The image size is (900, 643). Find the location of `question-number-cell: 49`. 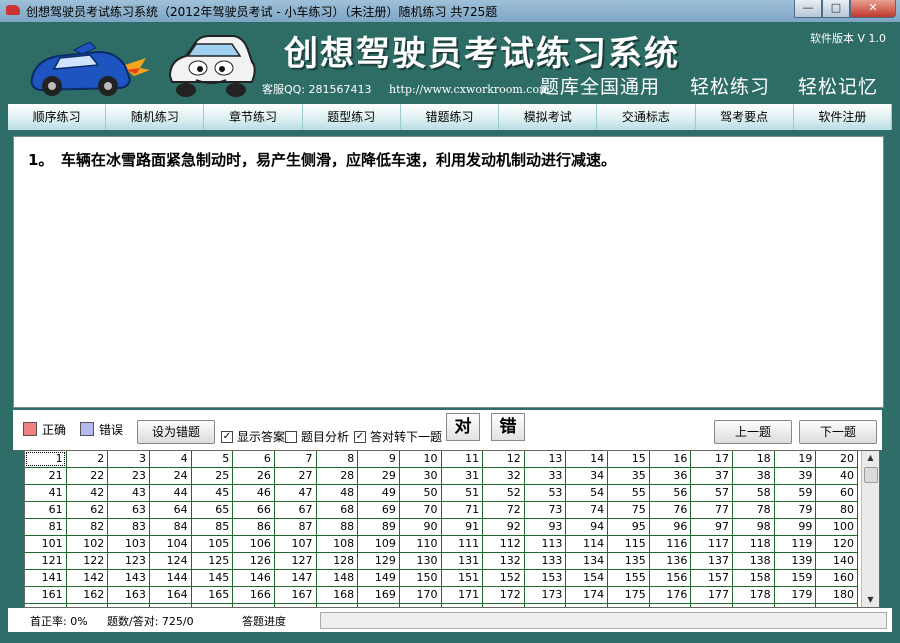

question-number-cell: 49 is located at coordinates (378, 493).